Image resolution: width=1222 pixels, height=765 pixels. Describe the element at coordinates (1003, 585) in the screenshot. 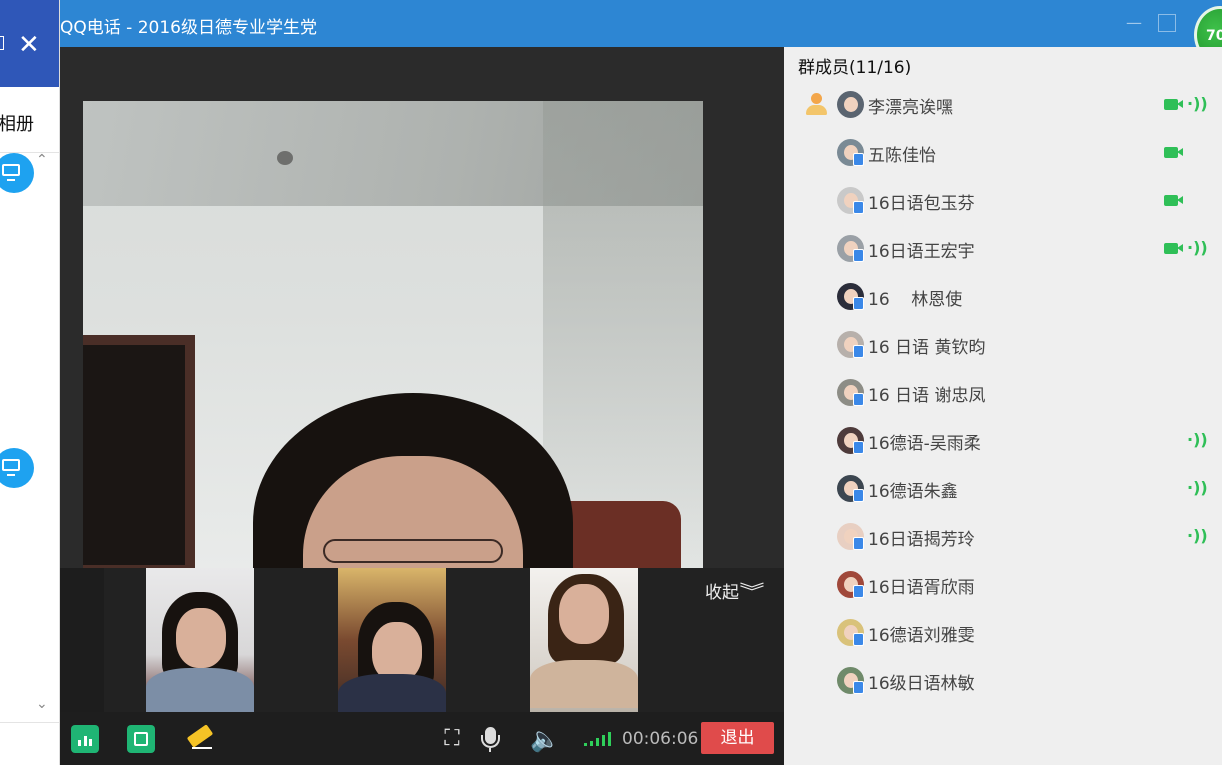

I see `member-row: 16日语胥欣雨` at that location.